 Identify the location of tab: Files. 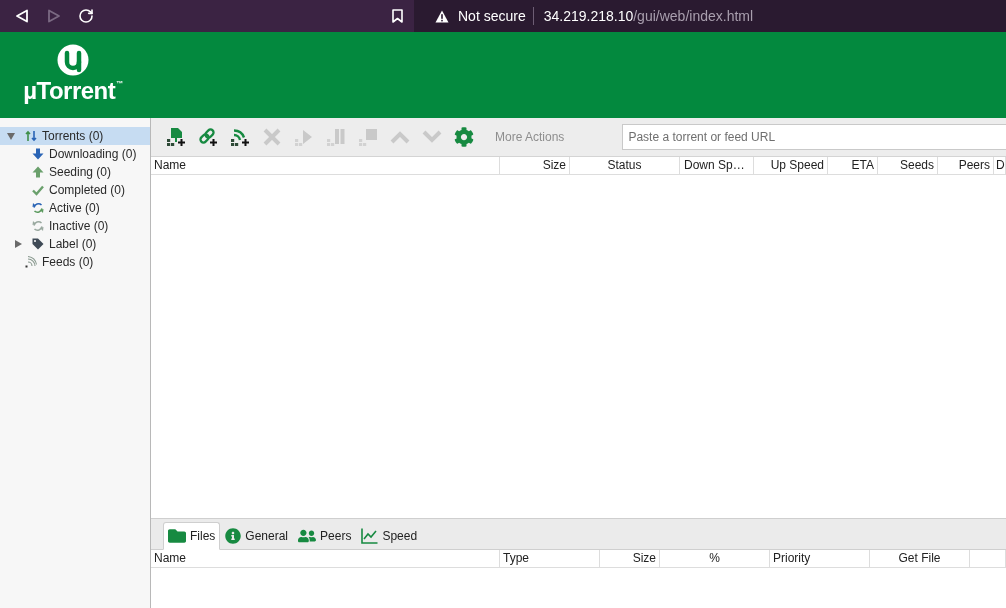
(192, 536).